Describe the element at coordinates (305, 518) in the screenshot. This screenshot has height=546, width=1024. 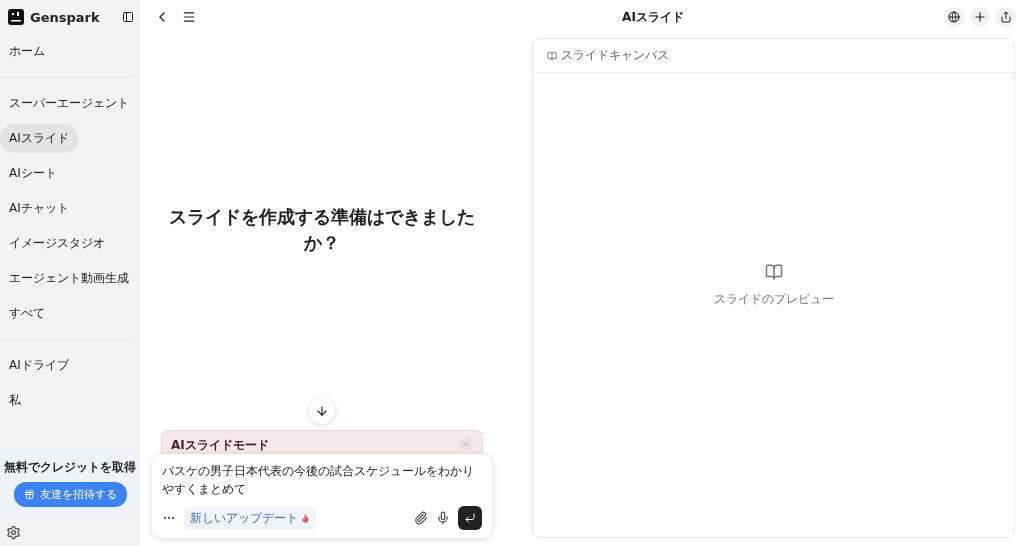
I see `flame-icon` at that location.